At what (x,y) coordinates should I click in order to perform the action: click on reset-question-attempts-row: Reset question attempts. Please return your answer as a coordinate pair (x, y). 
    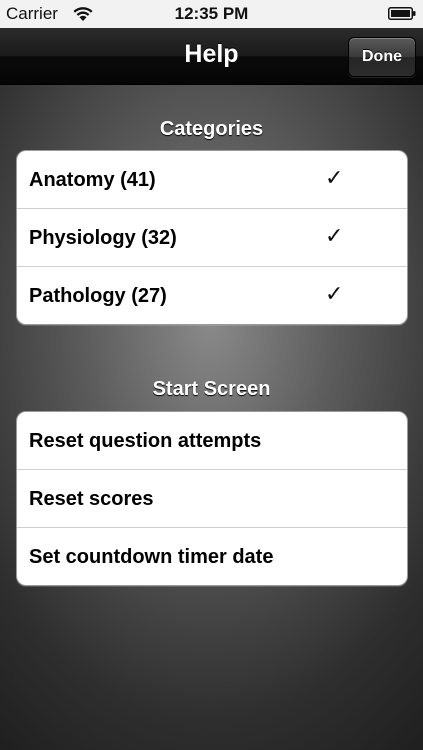
    Looking at the image, I should click on (212, 441).